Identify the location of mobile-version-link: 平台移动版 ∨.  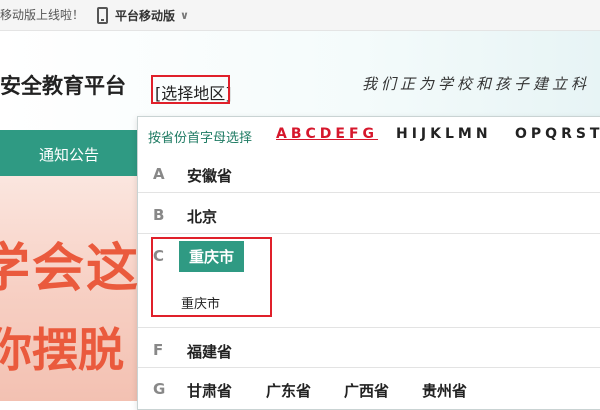
(143, 15).